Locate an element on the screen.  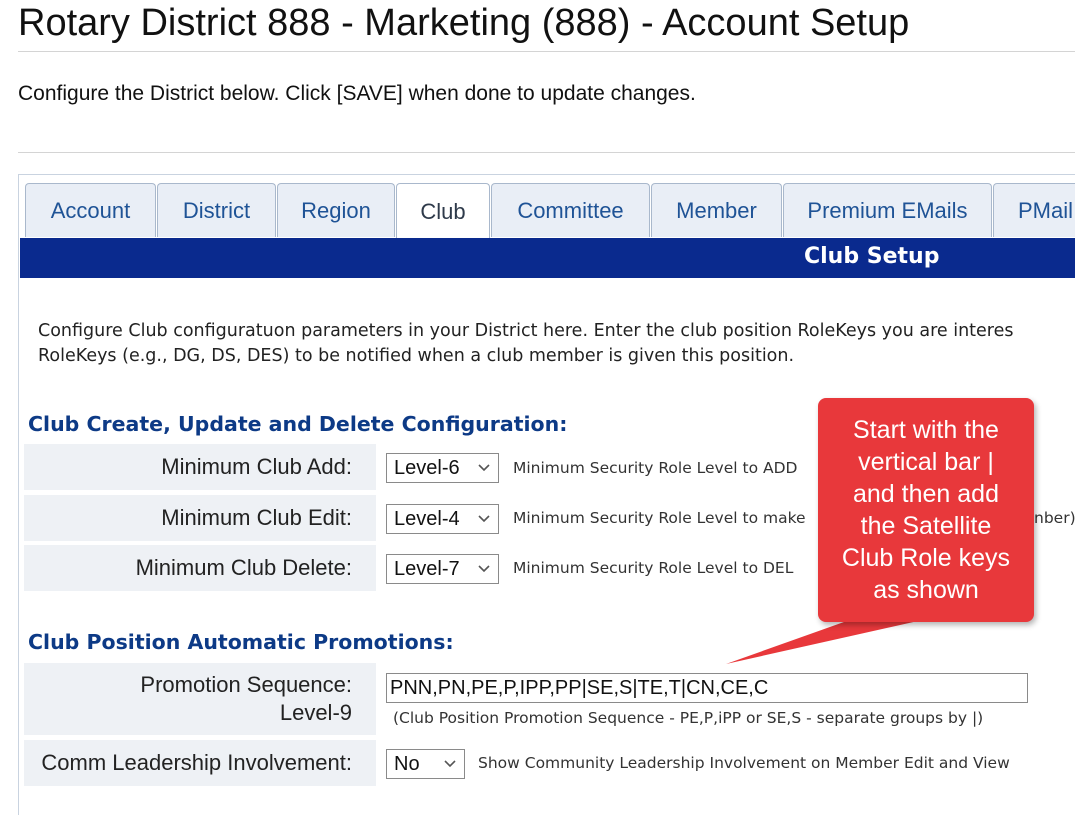
min-club-delete-hint: Minimum Security Role Level to DEL is located at coordinates (653, 568).